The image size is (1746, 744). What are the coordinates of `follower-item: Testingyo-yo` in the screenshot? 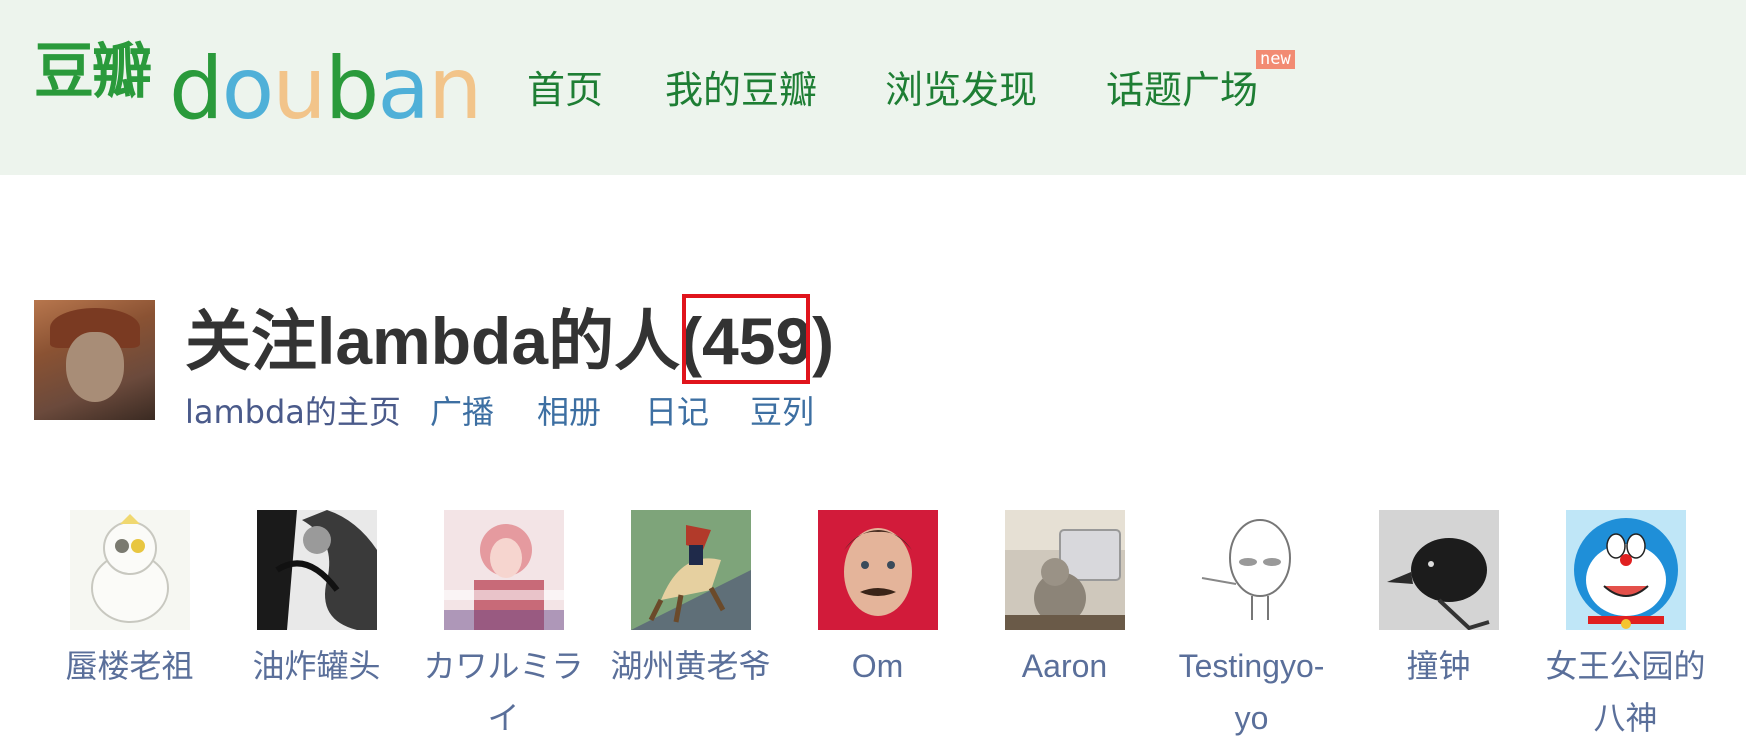 It's located at (1251, 627).